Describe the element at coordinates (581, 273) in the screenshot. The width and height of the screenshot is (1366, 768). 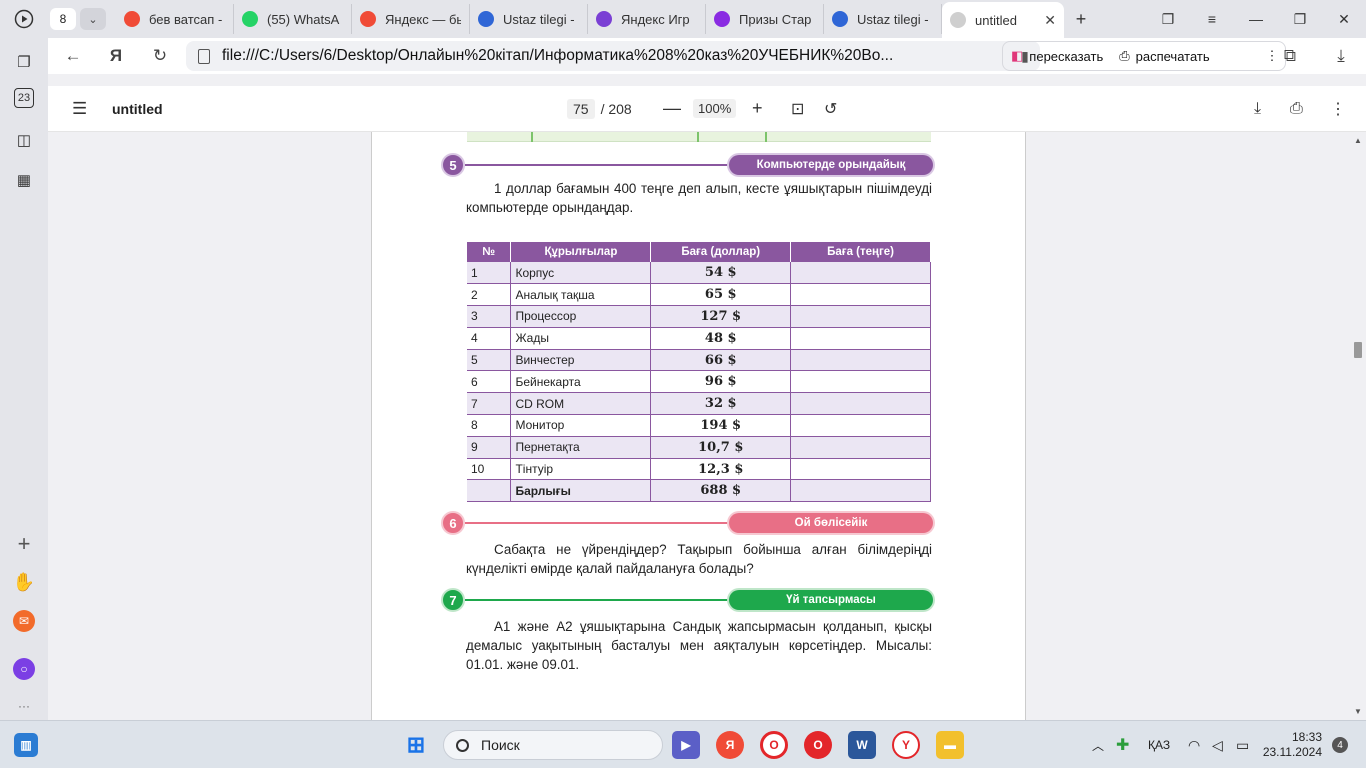
I see `table-cell: Корпус` at that location.